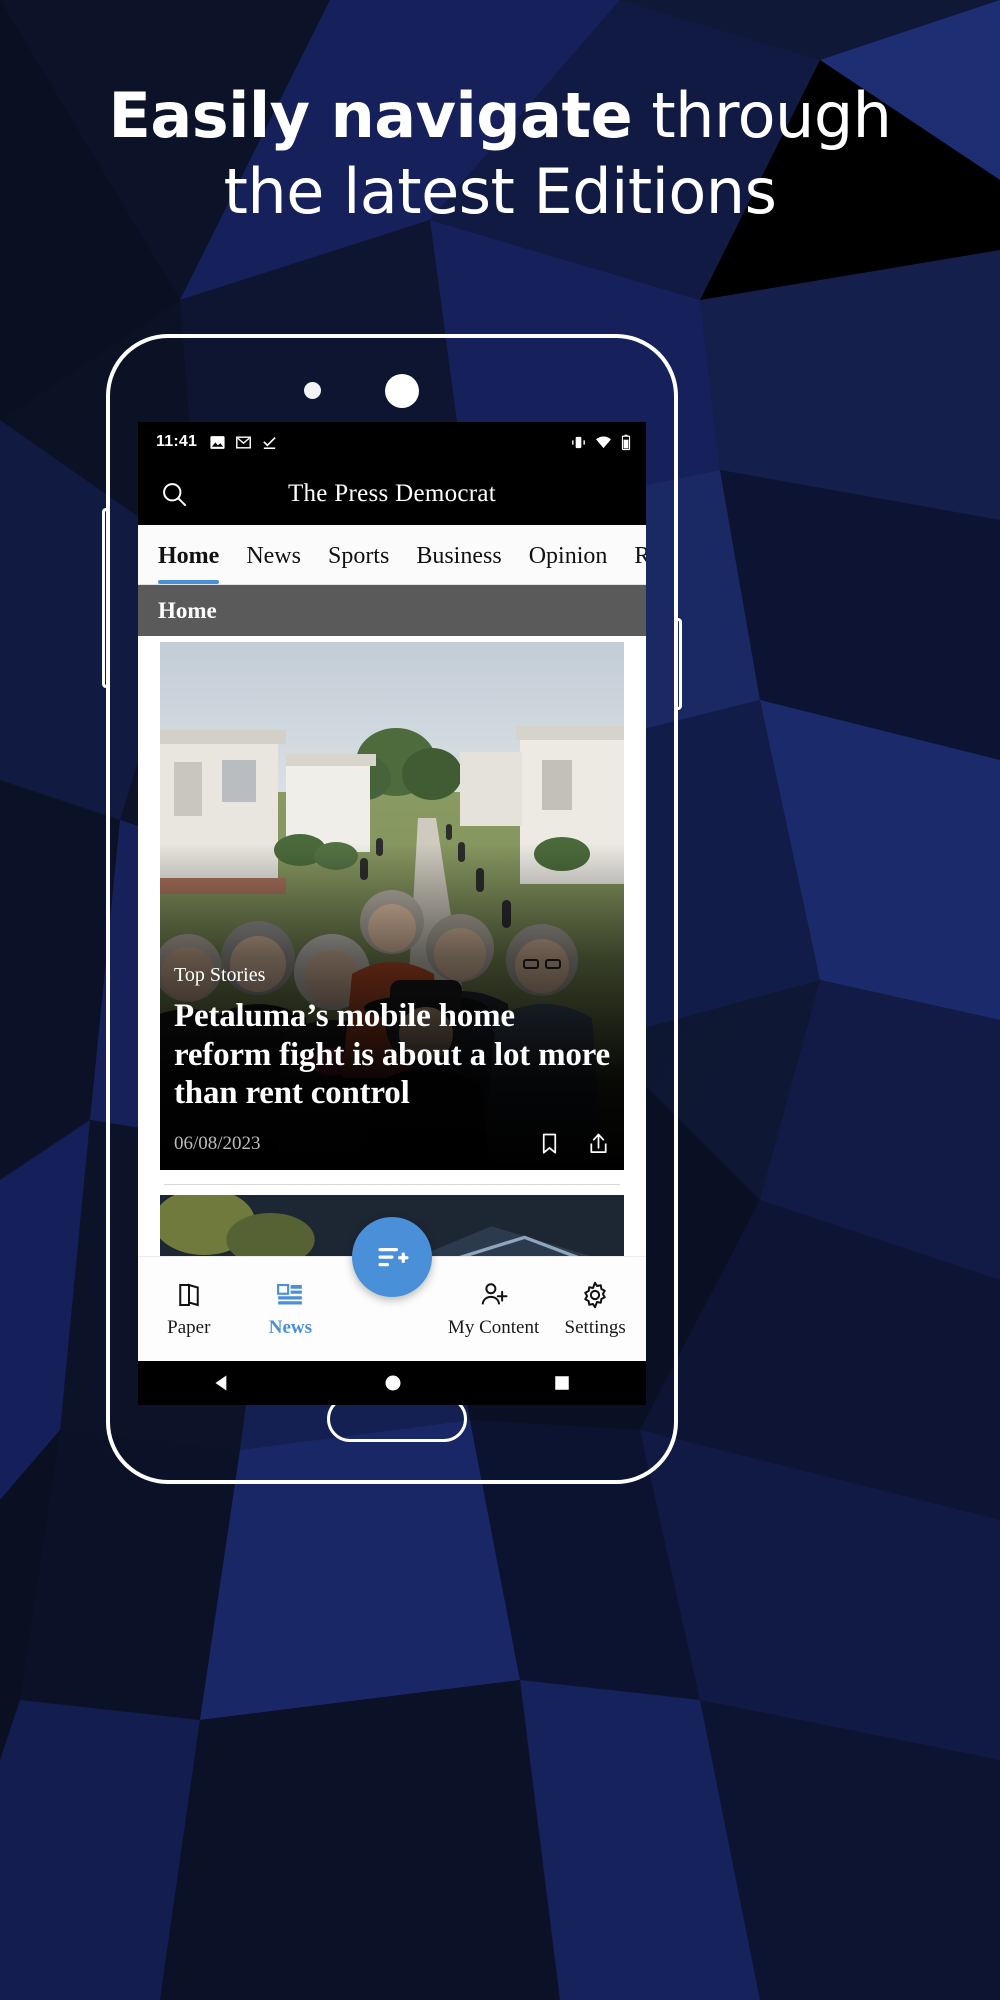  What do you see at coordinates (402, 391) in the screenshot?
I see `earpiece-dot` at bounding box center [402, 391].